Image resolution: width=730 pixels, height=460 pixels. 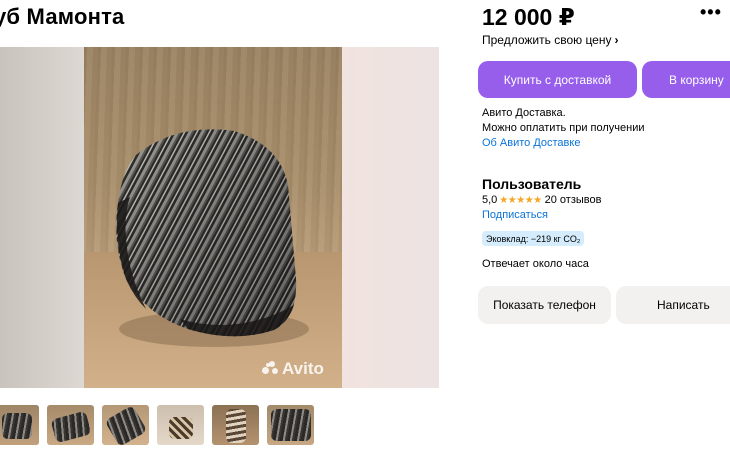 I want to click on seller-rating: 5,0 ★★★★★ 20 отзывов, so click(x=541, y=200).